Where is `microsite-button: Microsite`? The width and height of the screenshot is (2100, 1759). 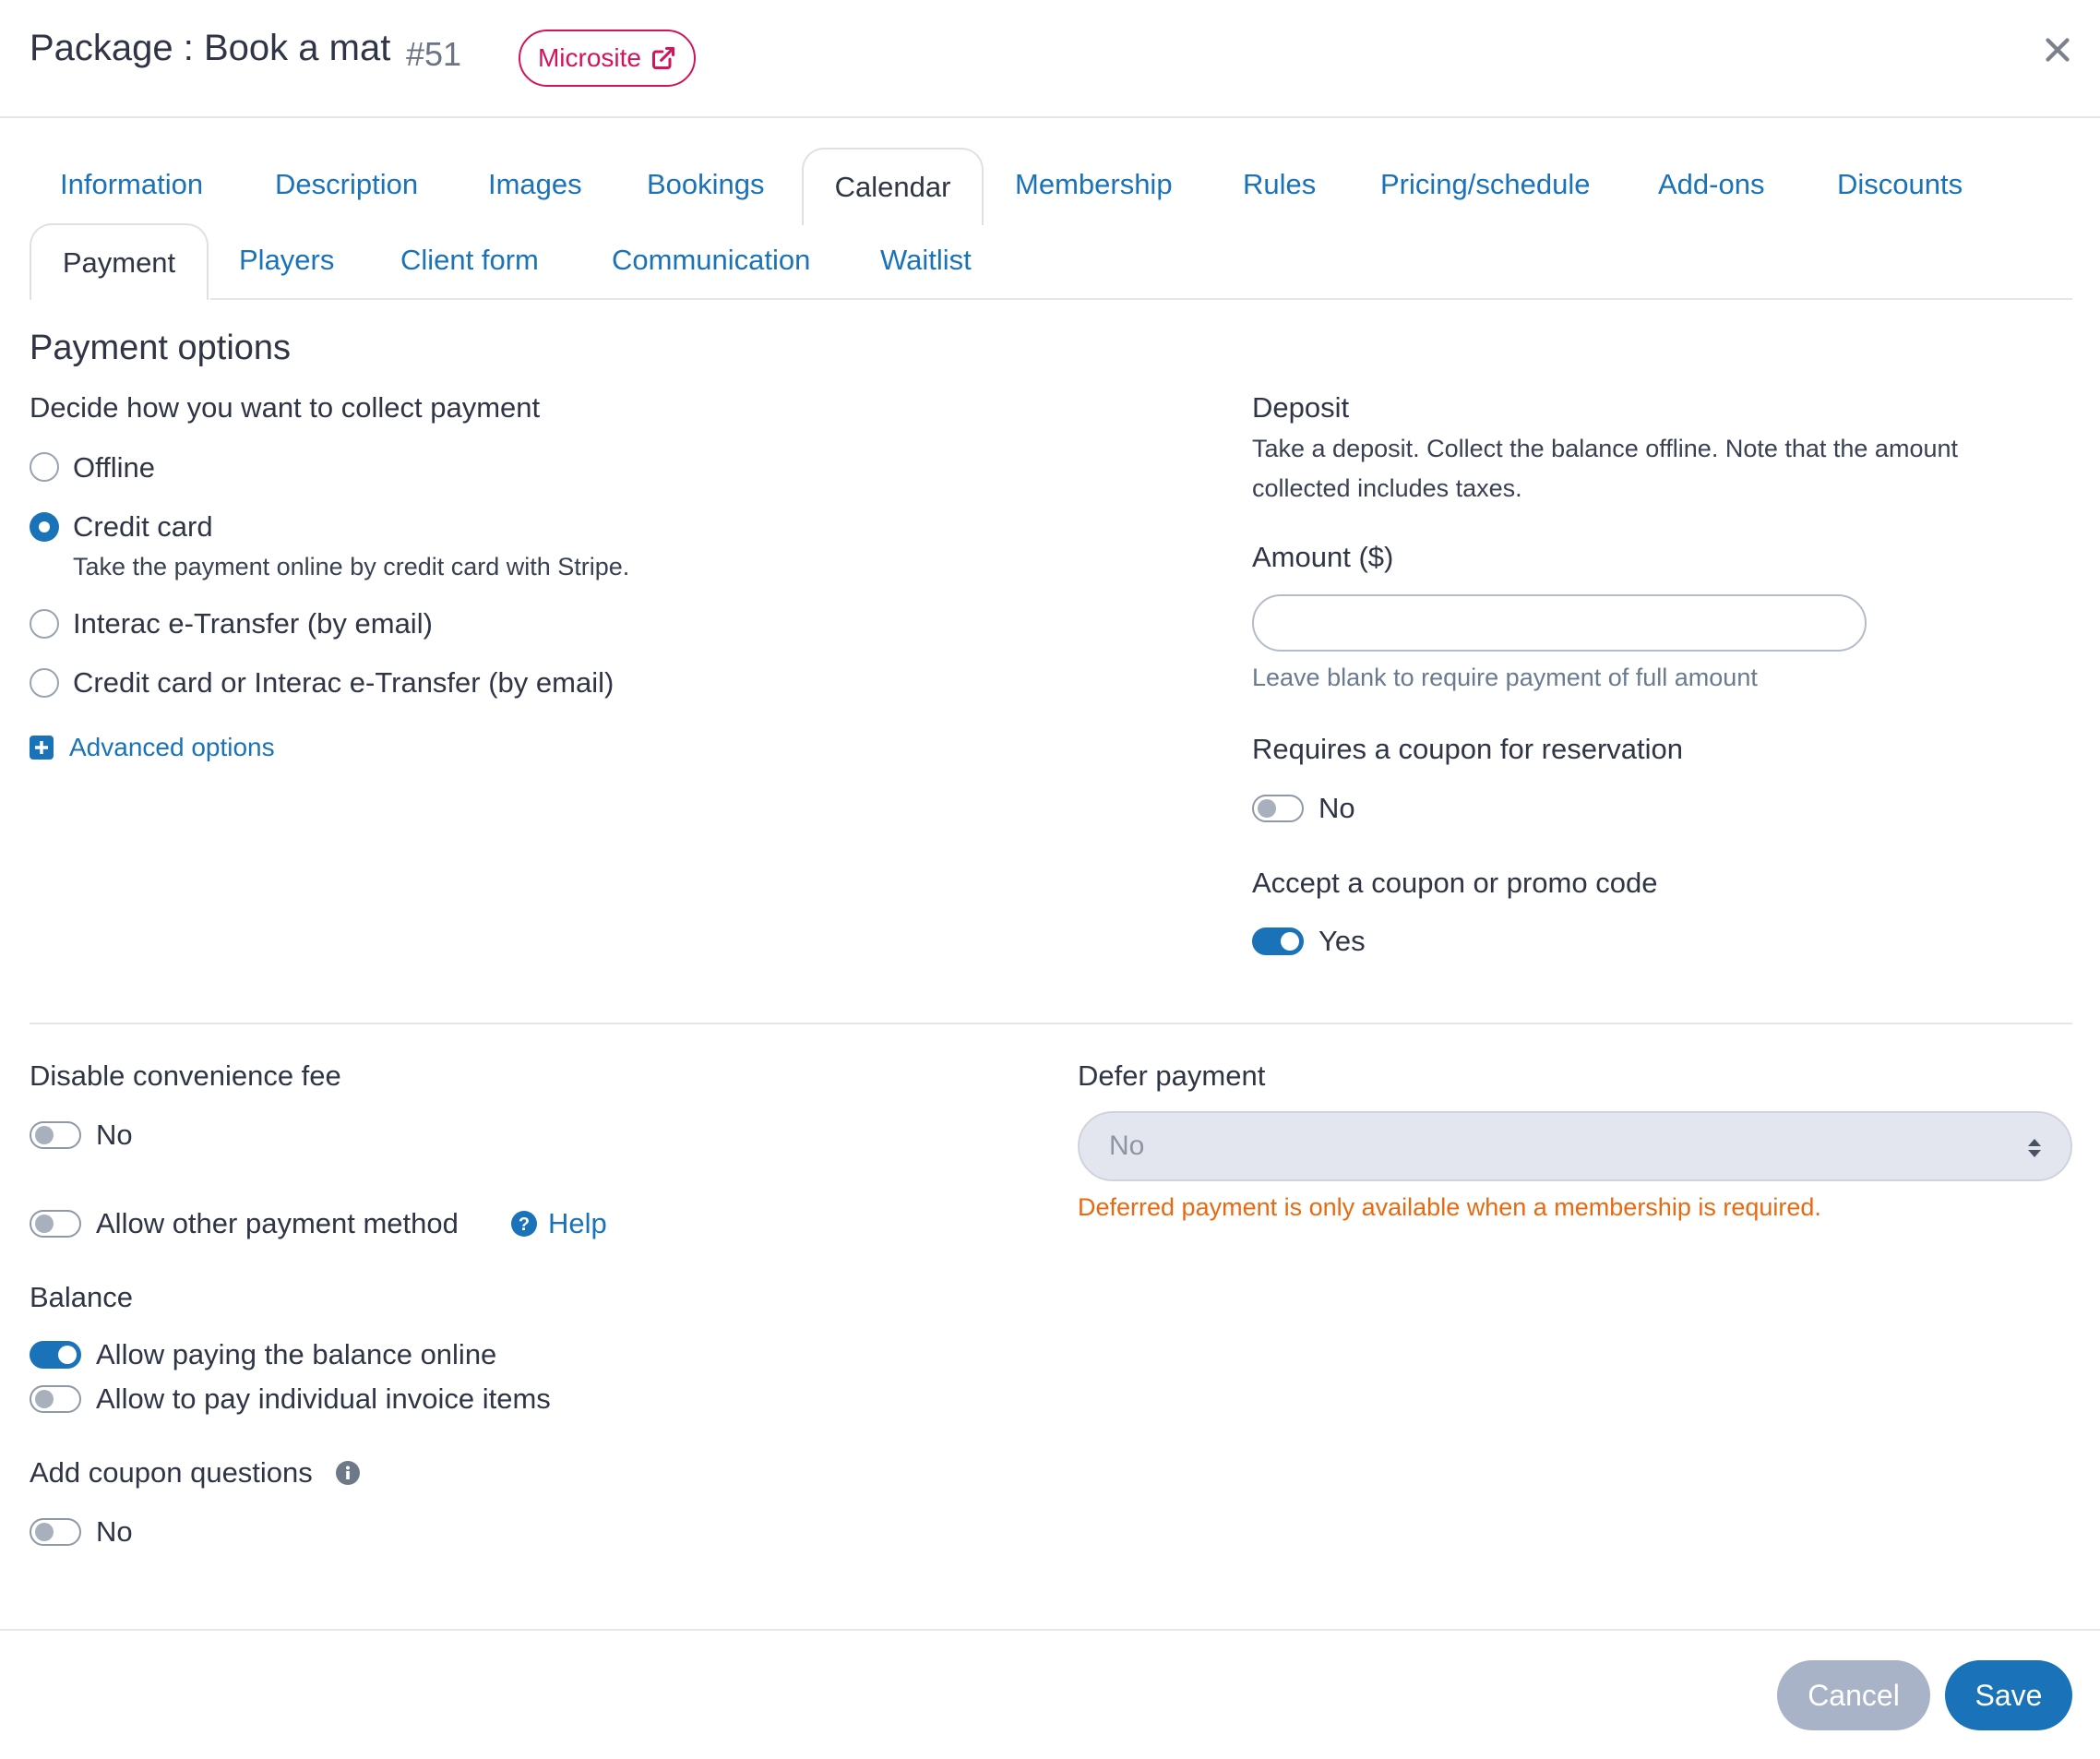
microsite-button: Microsite is located at coordinates (607, 58).